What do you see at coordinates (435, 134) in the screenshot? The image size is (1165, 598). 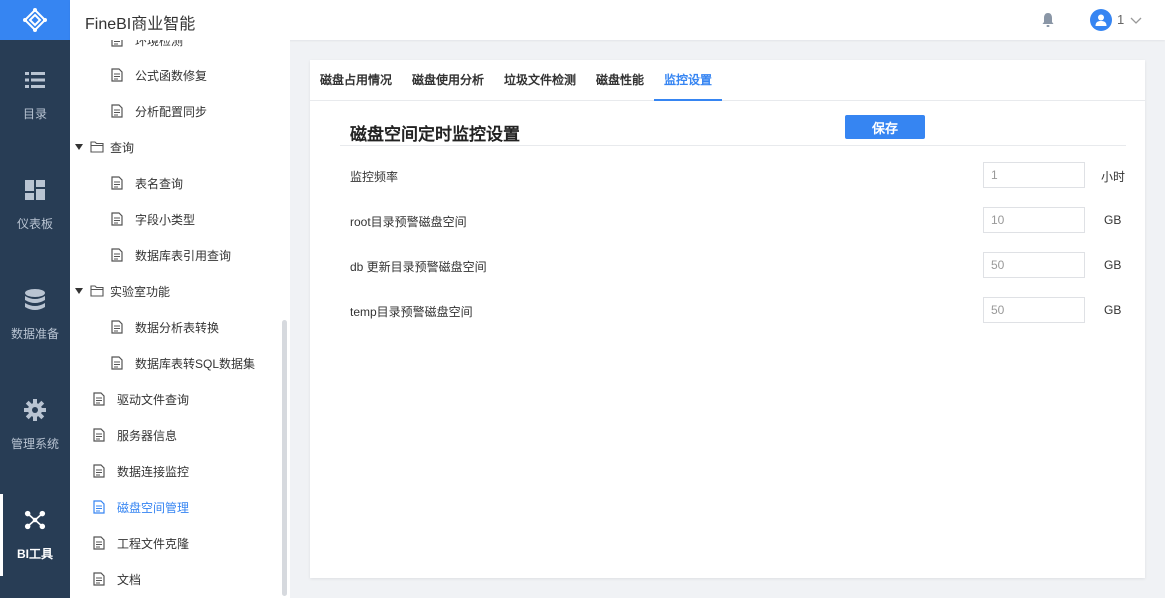 I see `section-title: 磁盘空间定时监控设置` at bounding box center [435, 134].